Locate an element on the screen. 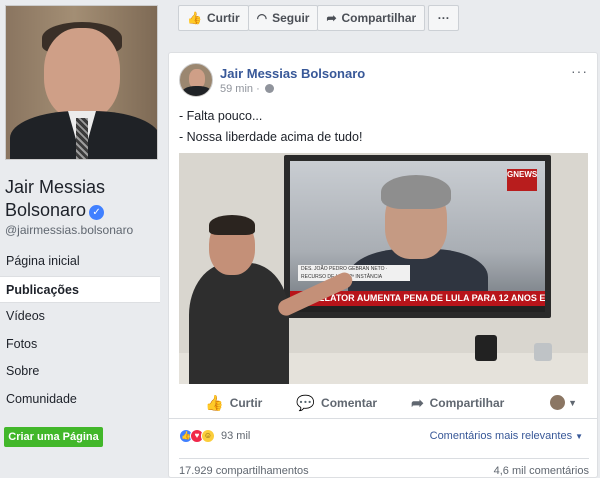  like-button: 👍 Curtir is located at coordinates (233, 403).